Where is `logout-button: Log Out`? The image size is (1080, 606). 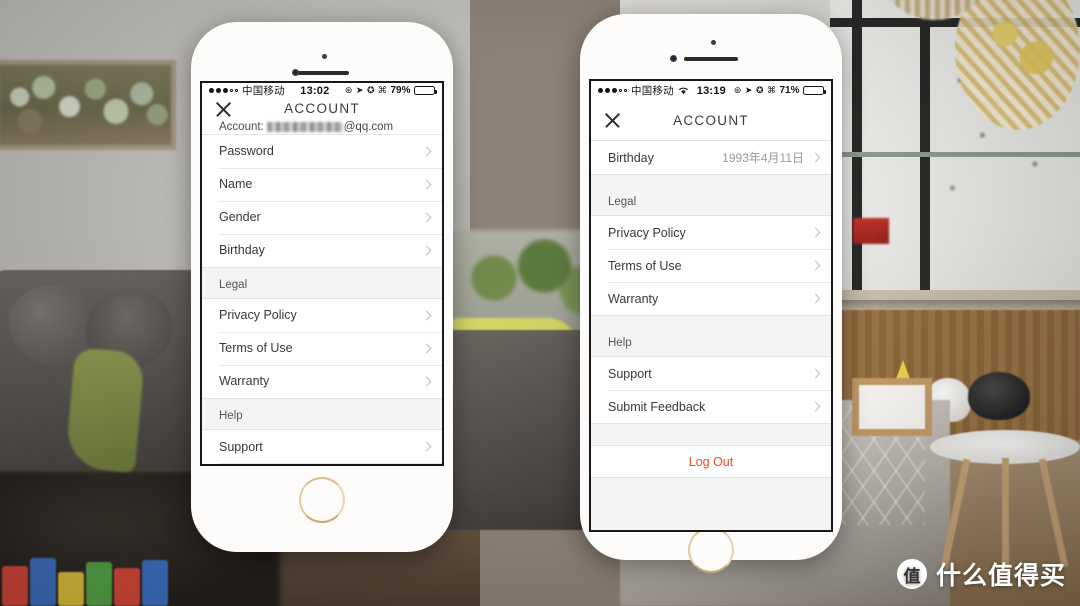 logout-button: Log Out is located at coordinates (711, 461).